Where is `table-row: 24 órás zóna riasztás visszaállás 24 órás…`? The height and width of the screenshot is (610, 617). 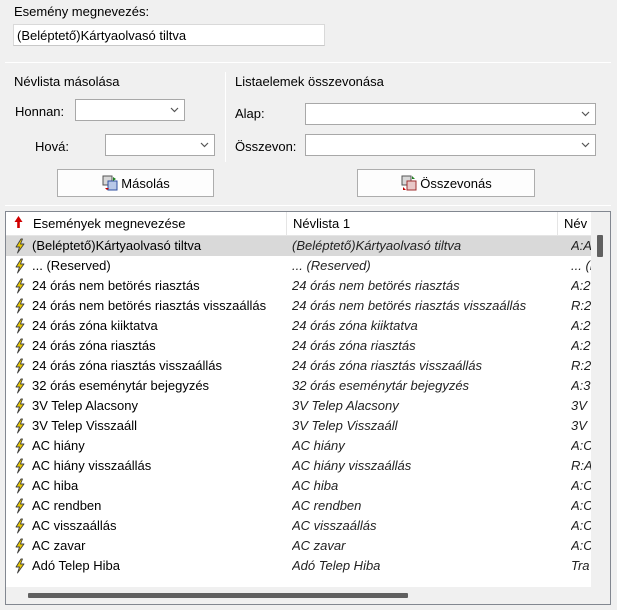
table-row: 24 órás zóna riasztás visszaállás 24 órás… is located at coordinates (299, 366).